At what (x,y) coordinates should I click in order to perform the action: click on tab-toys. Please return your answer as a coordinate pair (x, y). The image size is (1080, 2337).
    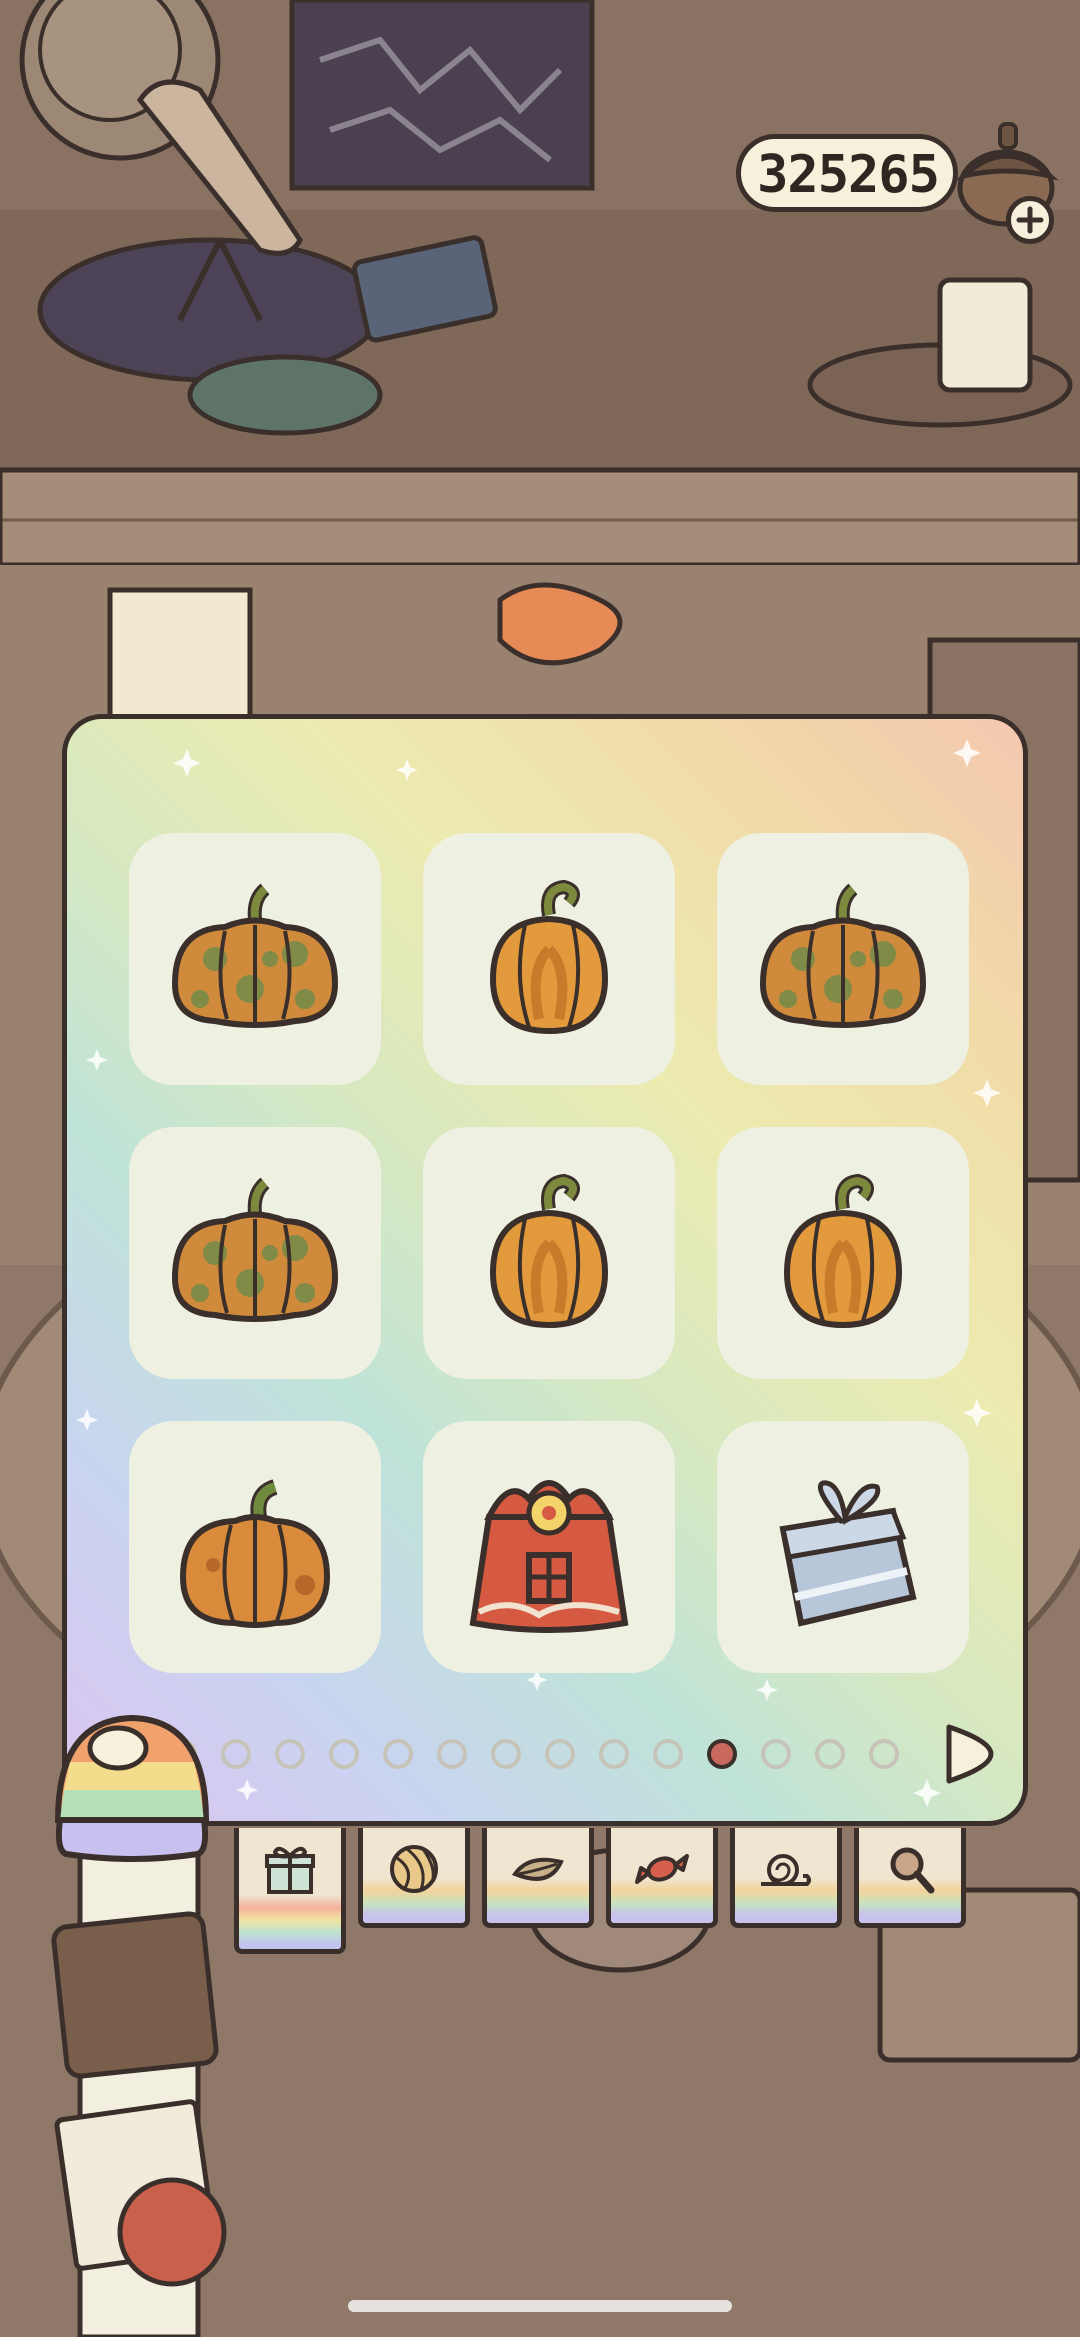
    Looking at the image, I should click on (414, 1878).